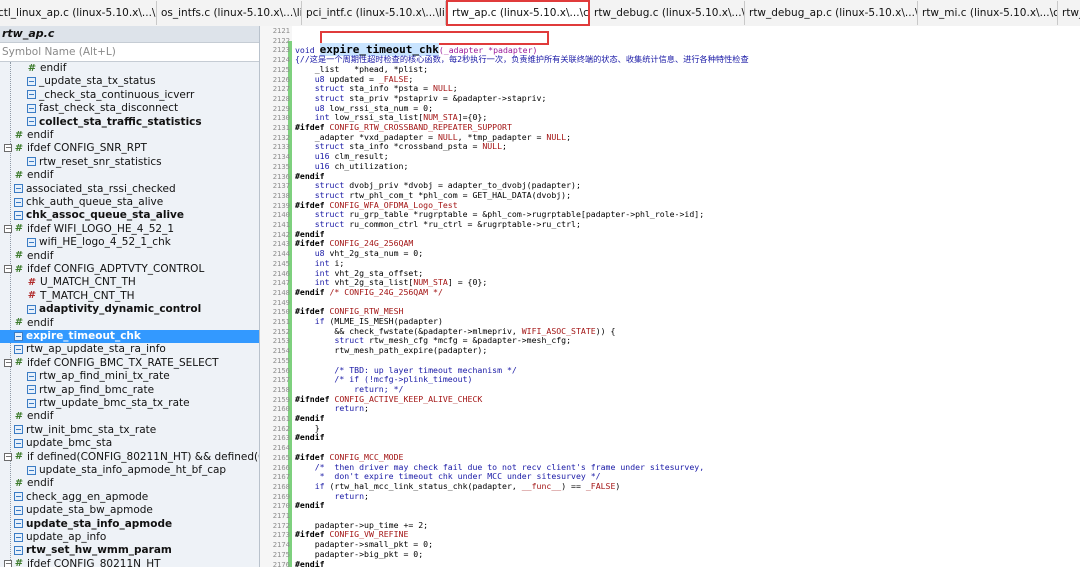 This screenshot has height=567, width=1080. I want to click on symbol-item: # U_MATCH_CNT_TH, so click(129, 282).